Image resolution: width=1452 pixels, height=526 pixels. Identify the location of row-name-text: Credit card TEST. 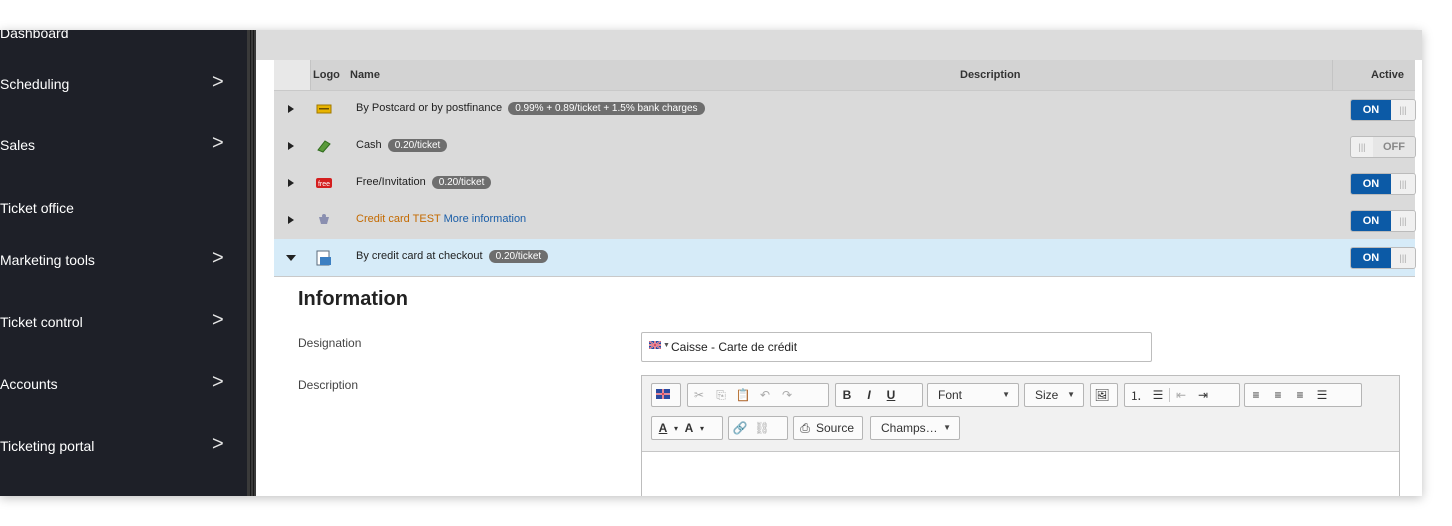
(398, 219).